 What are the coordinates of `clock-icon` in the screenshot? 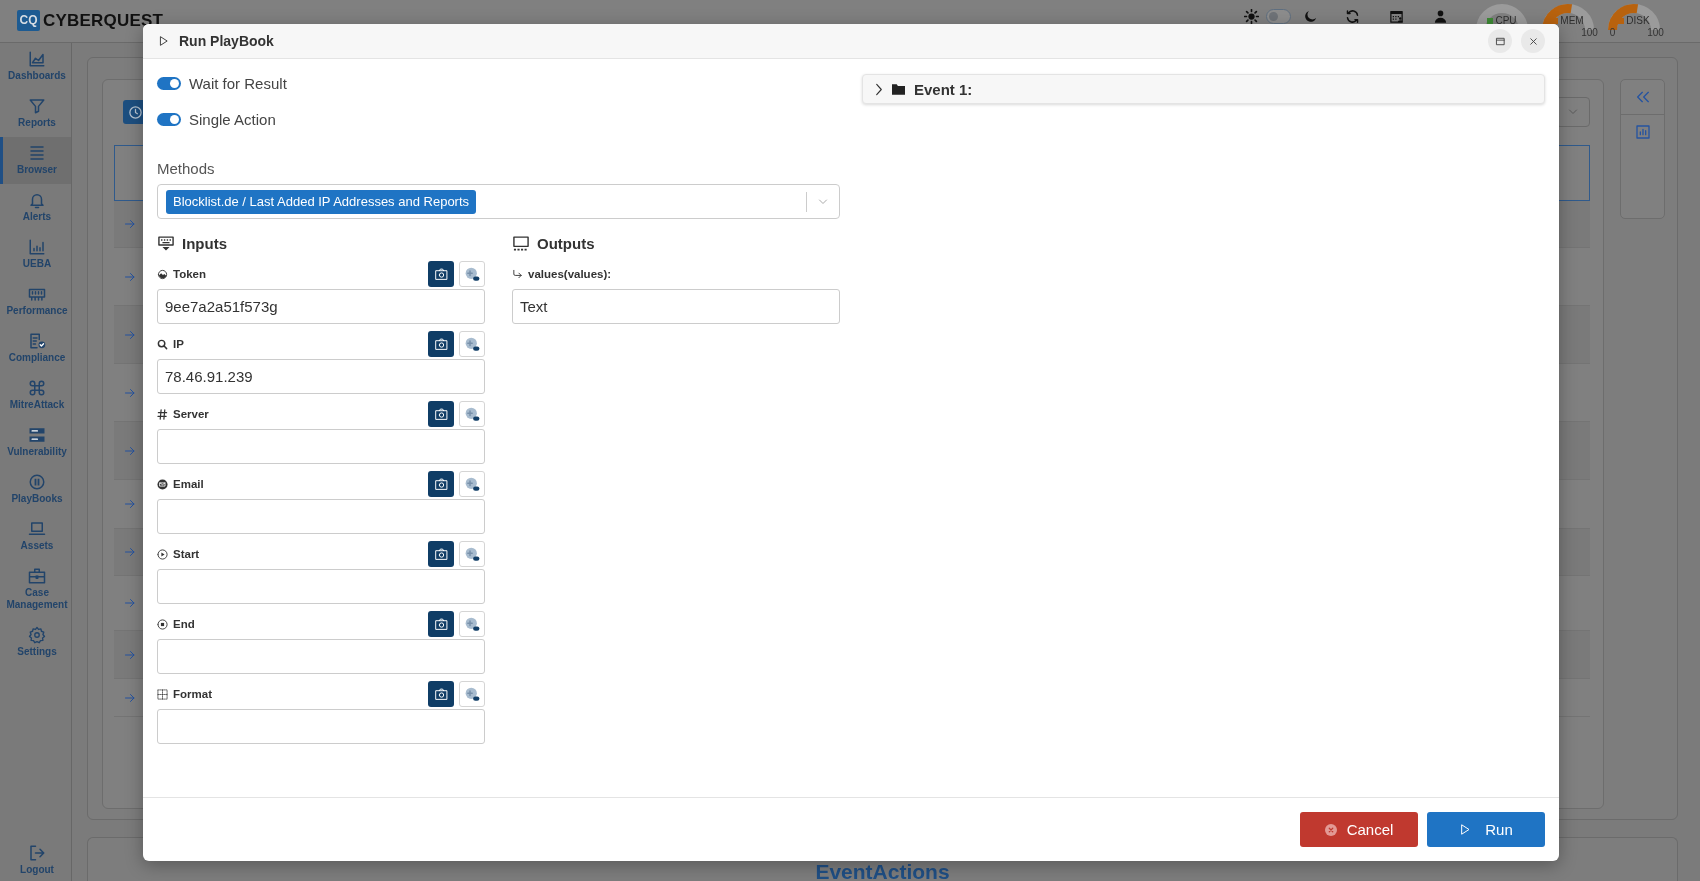 It's located at (135, 112).